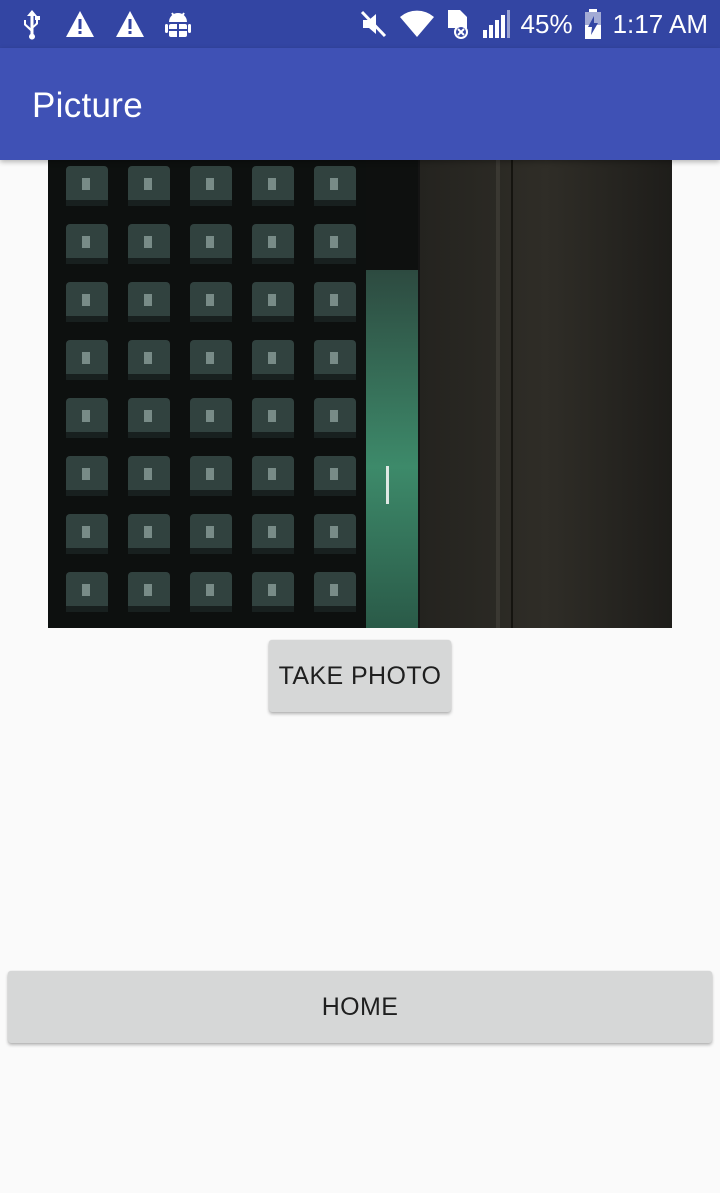  I want to click on android-debug-icon, so click(178, 24).